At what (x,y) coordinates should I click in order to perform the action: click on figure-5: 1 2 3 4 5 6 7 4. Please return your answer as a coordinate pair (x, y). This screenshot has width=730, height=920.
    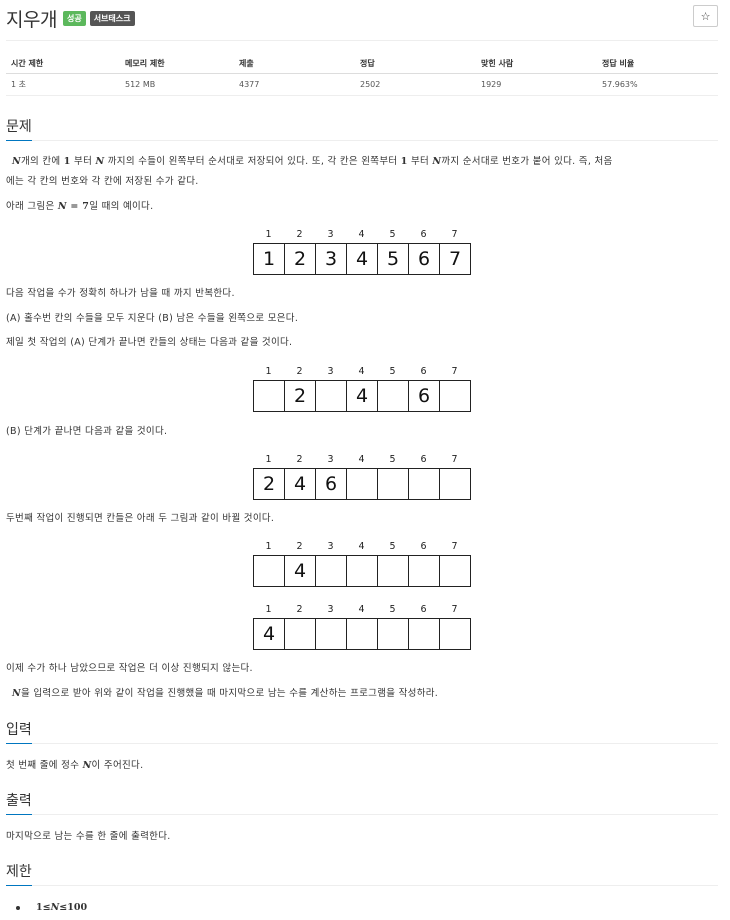
    Looking at the image, I should click on (362, 627).